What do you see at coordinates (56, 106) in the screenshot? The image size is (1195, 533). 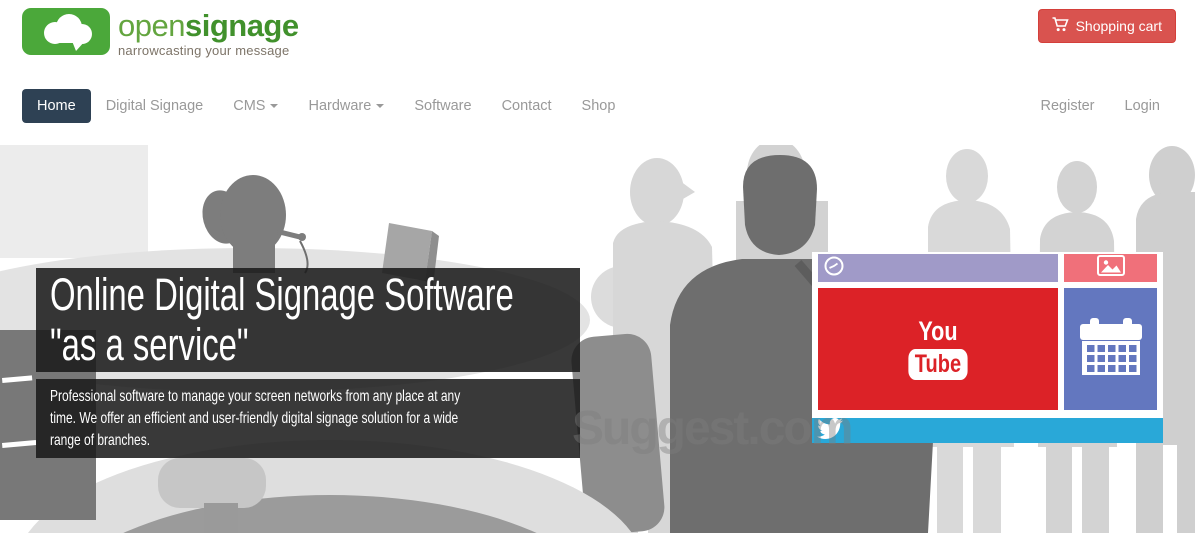 I see `nav-item-home: Home` at bounding box center [56, 106].